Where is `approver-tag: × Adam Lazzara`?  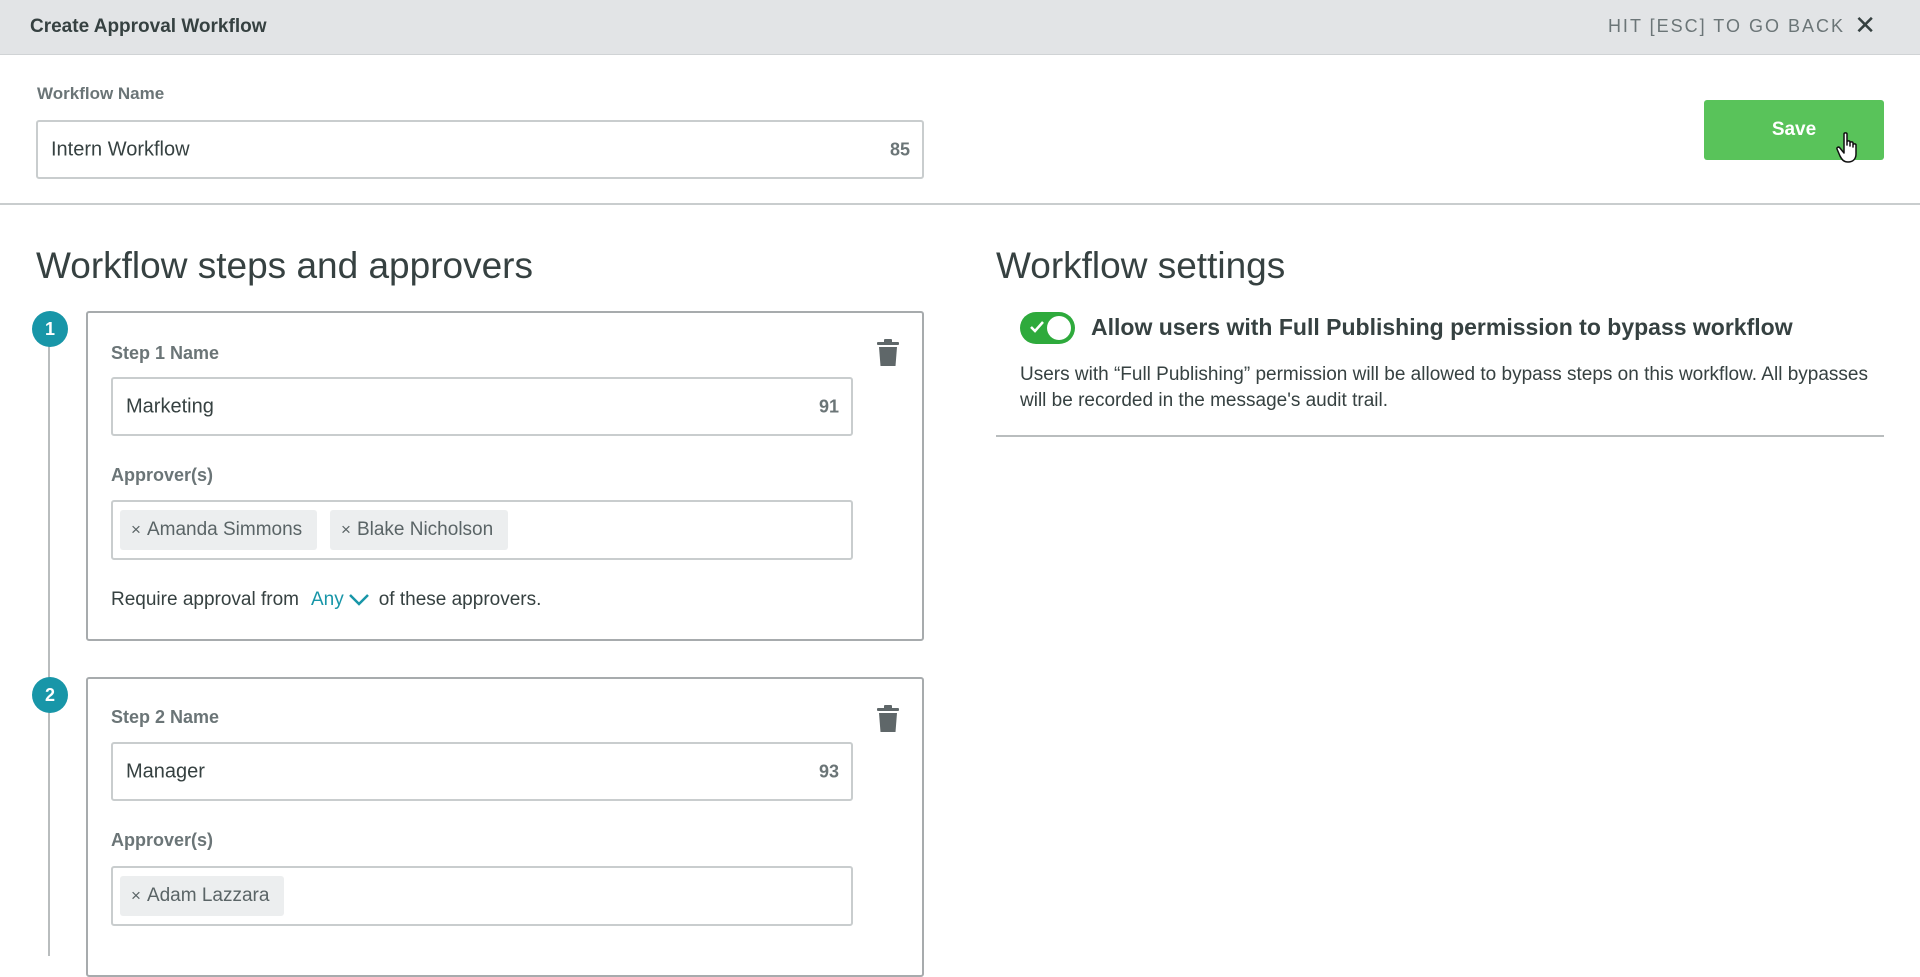
approver-tag: × Adam Lazzara is located at coordinates (202, 896).